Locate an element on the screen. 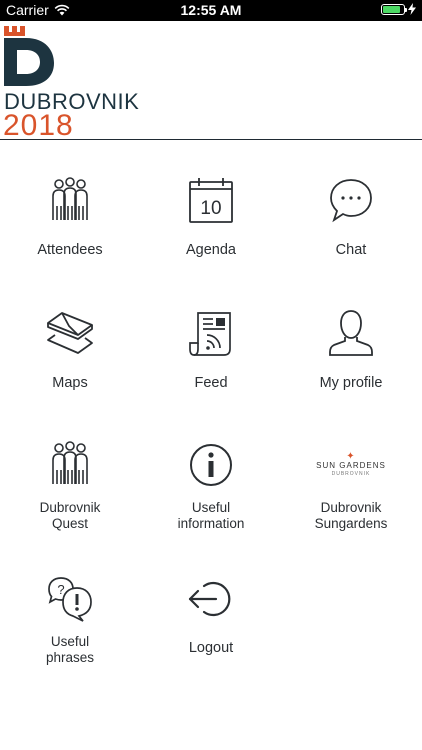  menu-label-dubrovnik-quest: Dubrovnik Quest is located at coordinates (70, 516).